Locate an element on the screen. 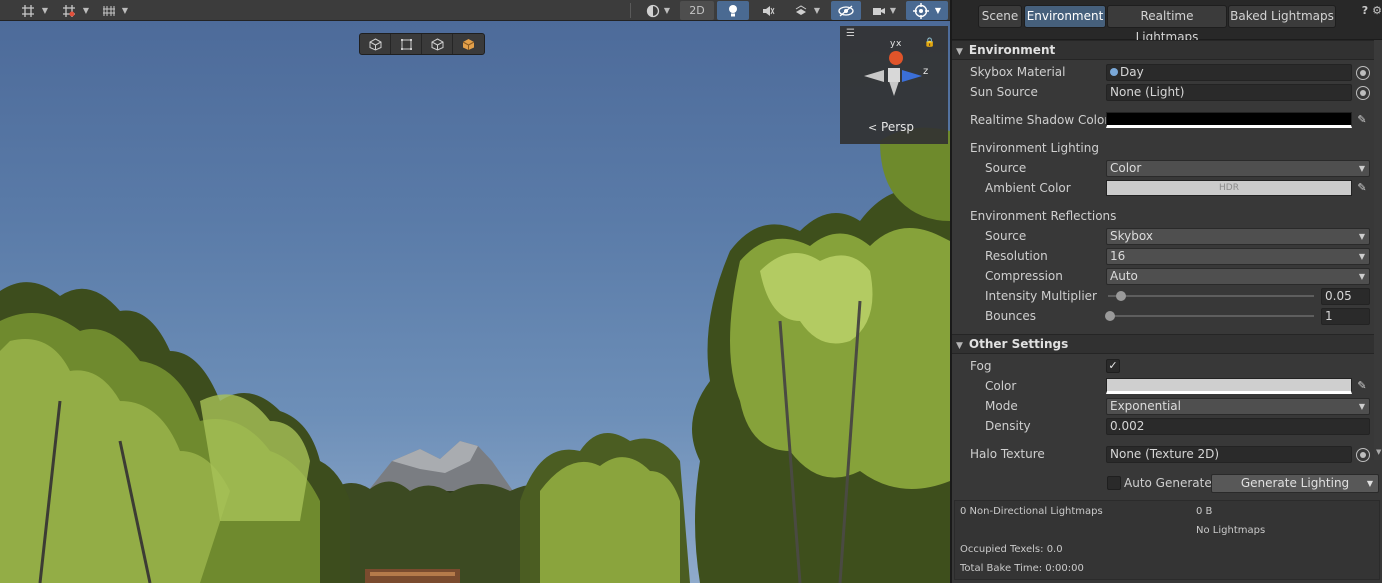 The width and height of the screenshot is (1382, 583). environment-section-header: ▼ Environment is located at coordinates (1163, 50).